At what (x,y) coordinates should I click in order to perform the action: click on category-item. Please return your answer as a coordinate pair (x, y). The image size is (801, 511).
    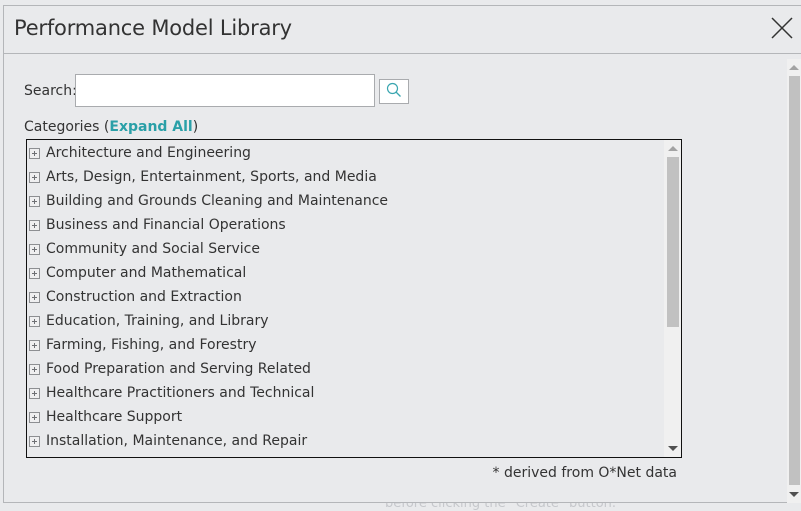
    Looking at the image, I should click on (345, 455).